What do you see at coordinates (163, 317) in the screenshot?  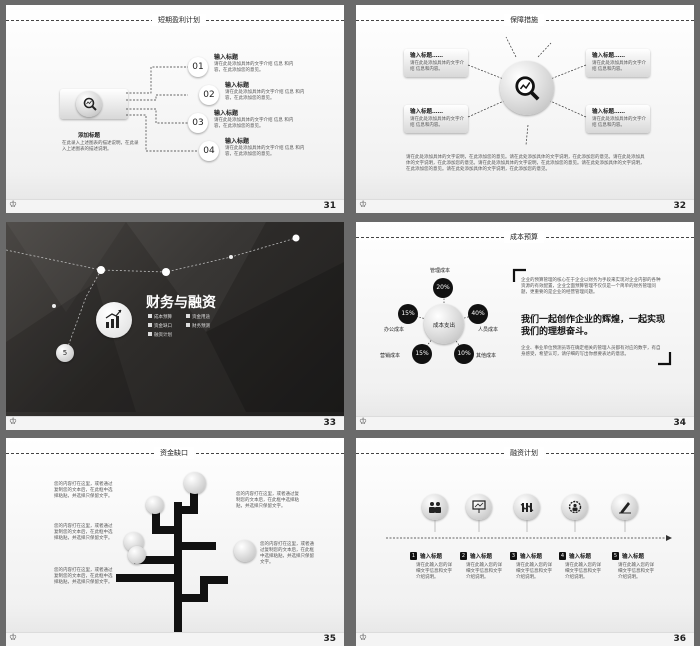 I see `menu-label: 成本预算` at bounding box center [163, 317].